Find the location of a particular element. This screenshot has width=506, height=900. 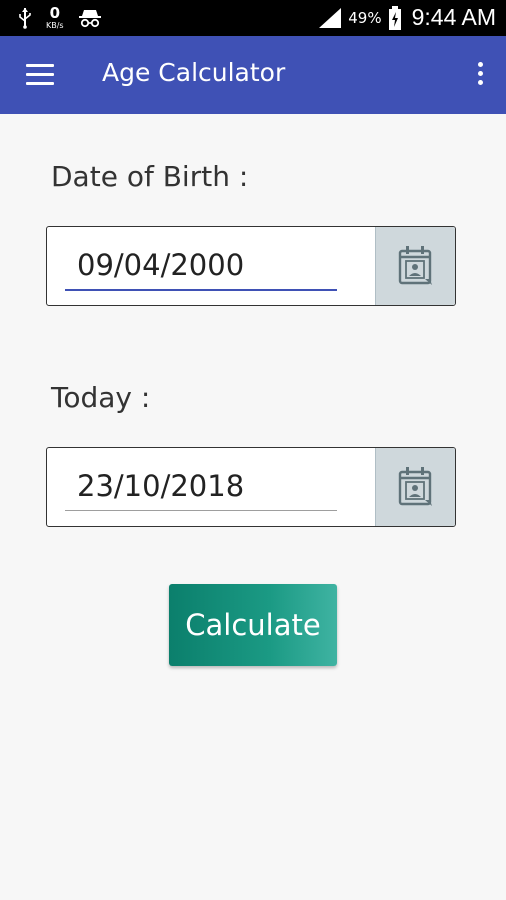

dob-input-underline is located at coordinates (201, 290).